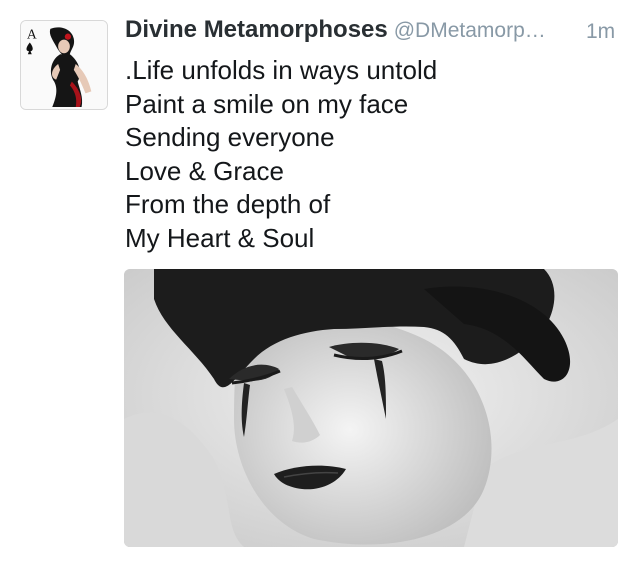 Image resolution: width=640 pixels, height=567 pixels. I want to click on rose-icon, so click(68, 36).